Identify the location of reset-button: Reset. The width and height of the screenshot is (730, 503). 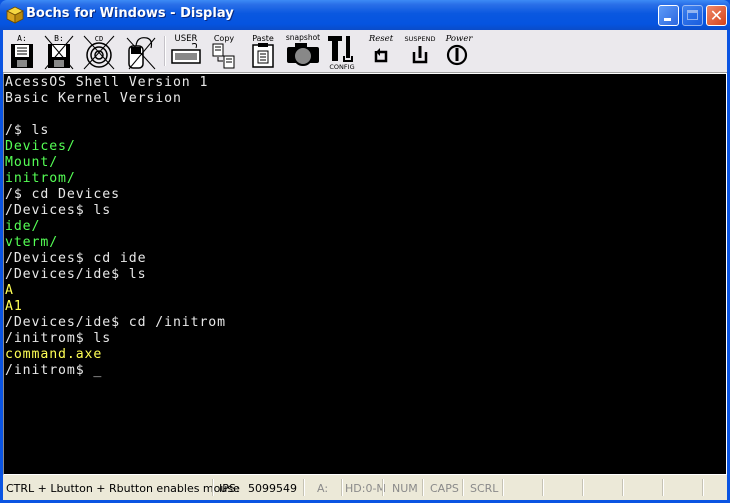
(381, 51).